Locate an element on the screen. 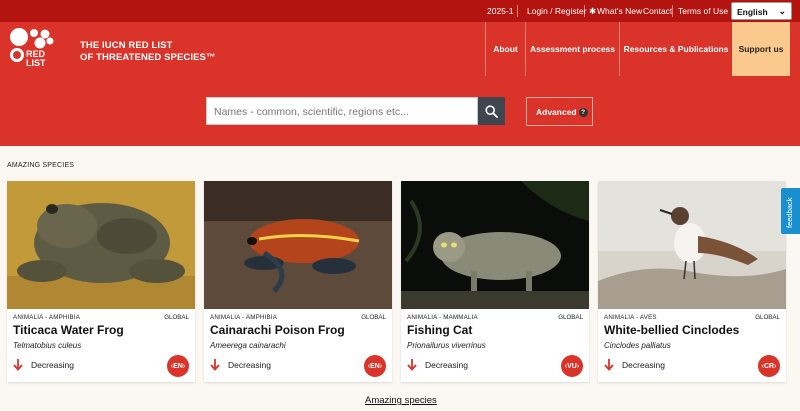 The image size is (800, 411). scientific-name: Ameerega cainarachi is located at coordinates (248, 345).